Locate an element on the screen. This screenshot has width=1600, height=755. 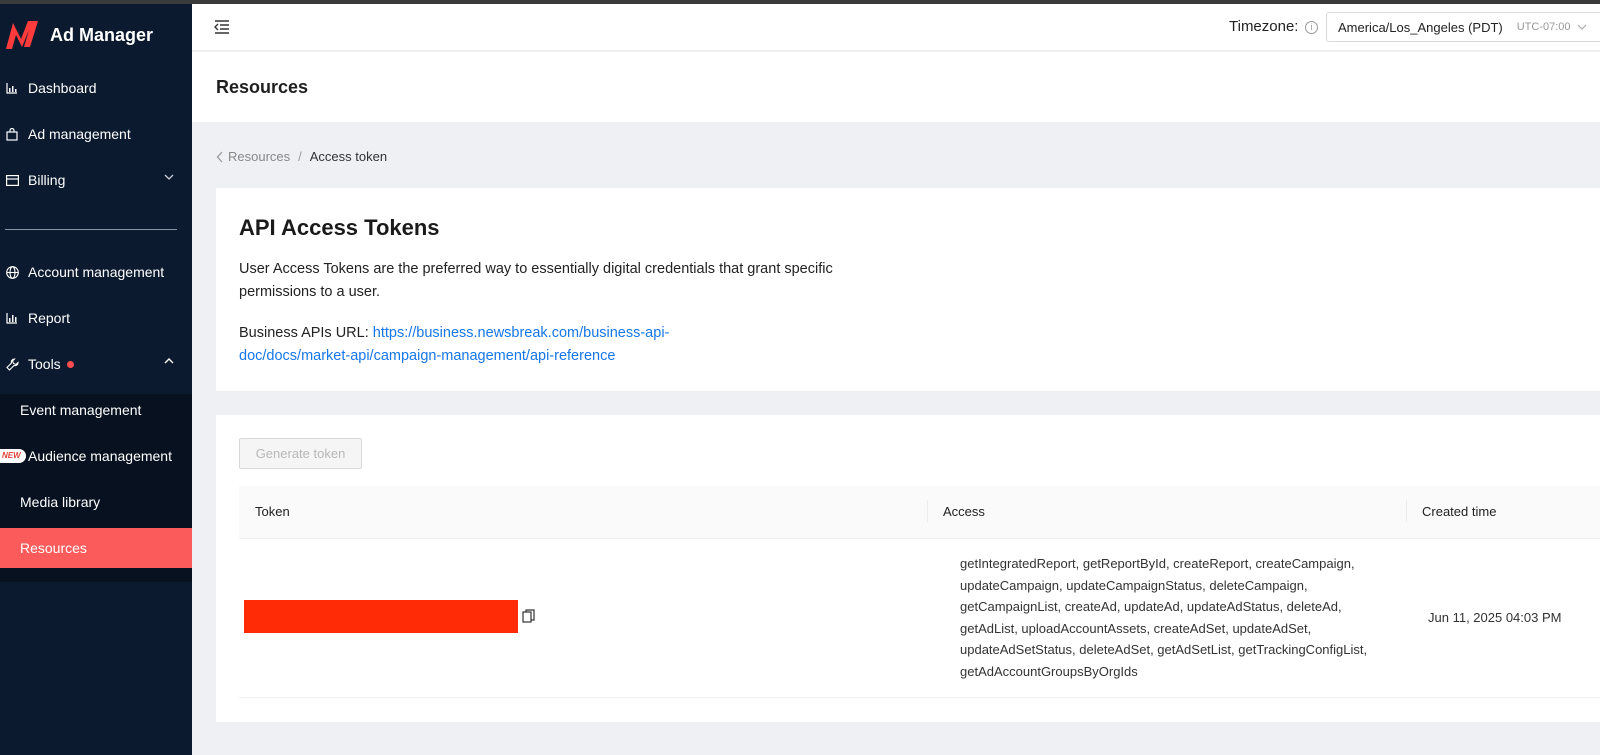
sidebar-divider is located at coordinates (91, 229).